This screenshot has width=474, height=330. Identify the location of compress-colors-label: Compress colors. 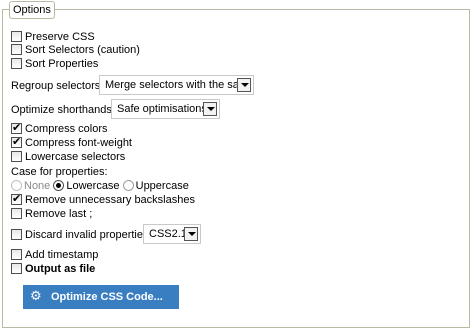
(66, 129).